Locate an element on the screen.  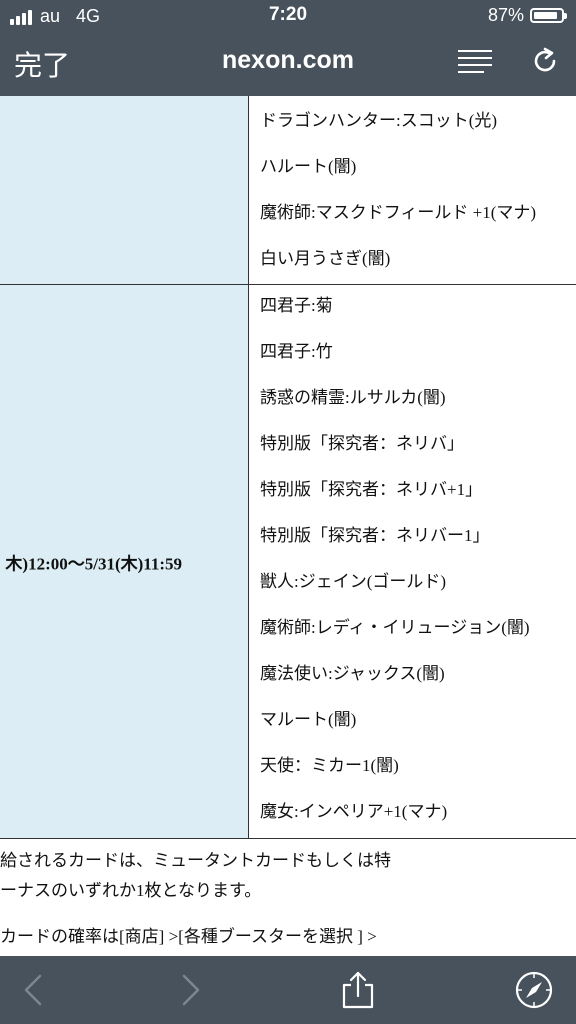
list-item: 獣人:ジェイン(ゴールド) is located at coordinates (353, 581).